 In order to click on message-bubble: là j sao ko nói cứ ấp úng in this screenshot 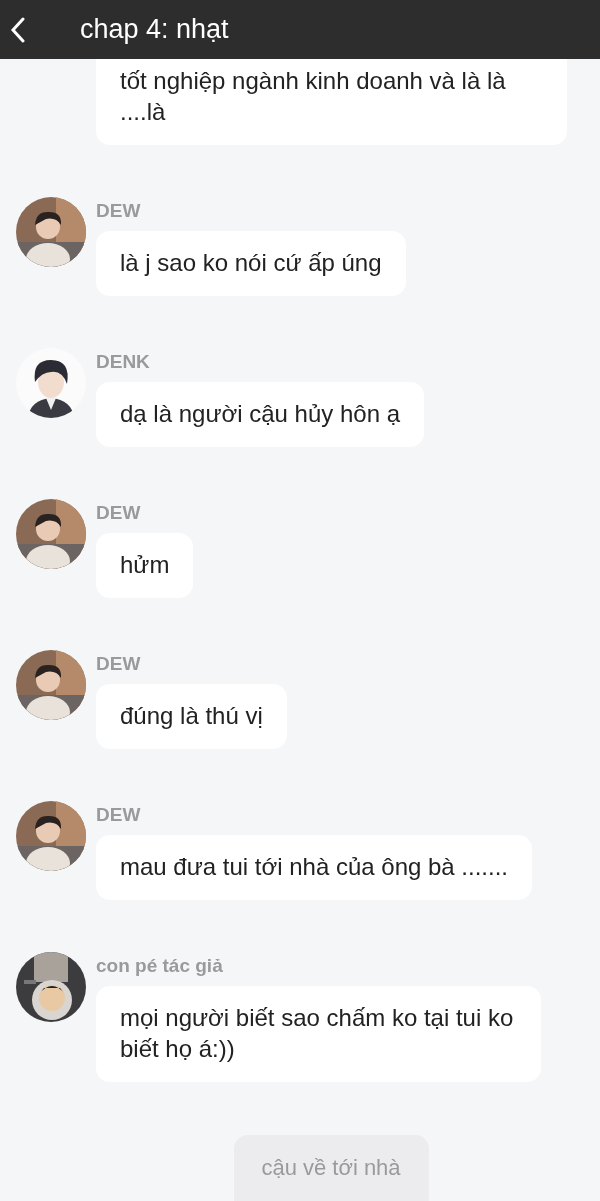, I will do `click(251, 263)`.